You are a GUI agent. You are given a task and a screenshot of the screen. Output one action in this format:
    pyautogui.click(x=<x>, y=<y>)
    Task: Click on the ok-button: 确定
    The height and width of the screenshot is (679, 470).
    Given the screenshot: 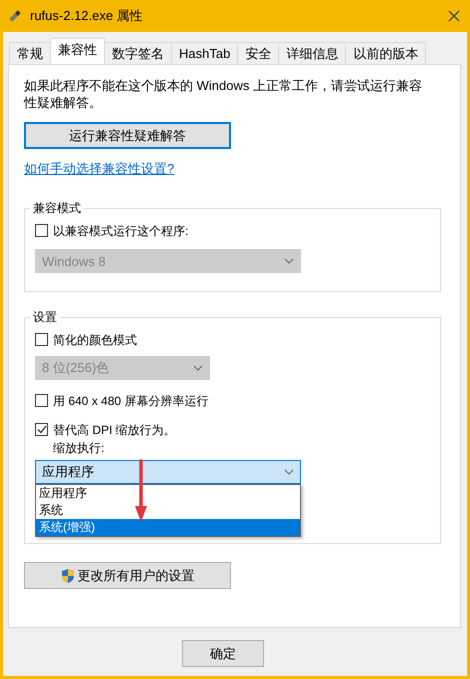 What is the action you would take?
    pyautogui.click(x=223, y=653)
    